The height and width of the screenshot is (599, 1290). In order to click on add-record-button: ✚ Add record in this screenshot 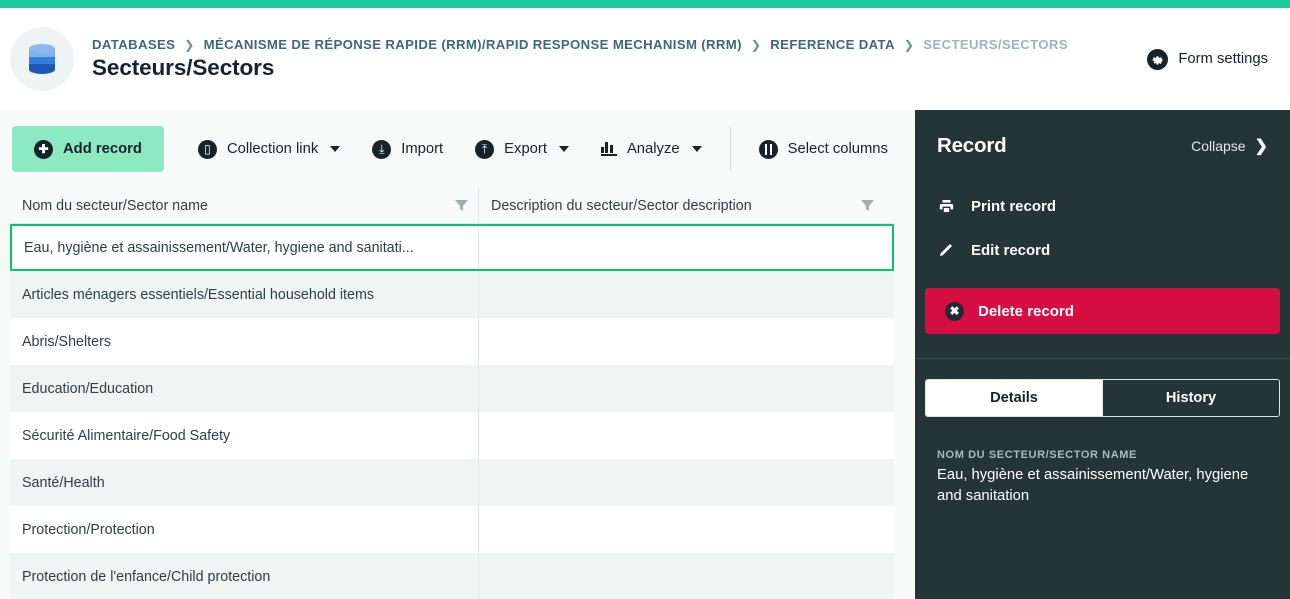, I will do `click(88, 149)`.